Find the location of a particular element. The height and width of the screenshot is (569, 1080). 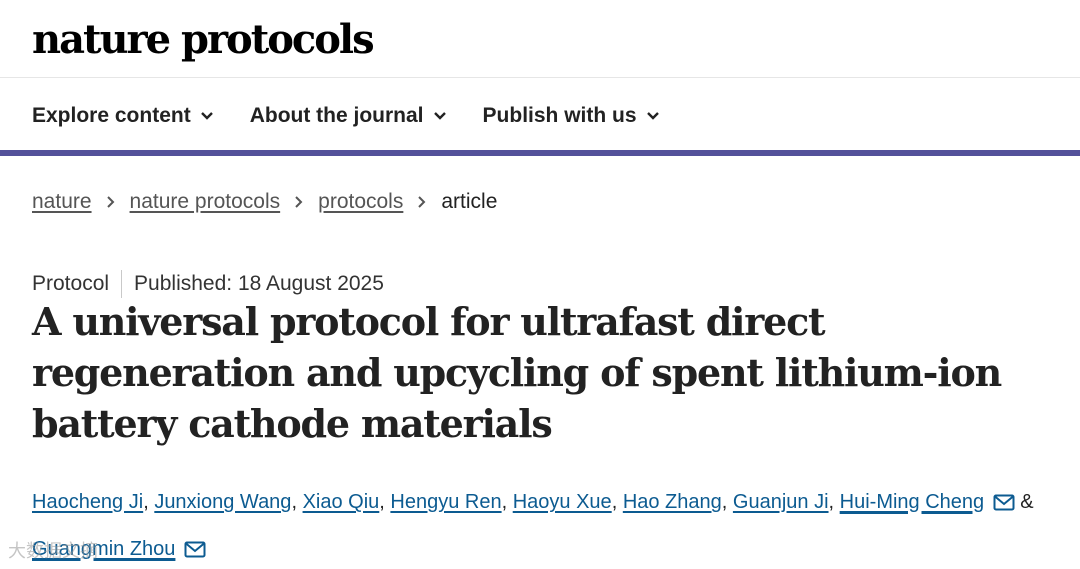

author-link: Haocheng Ji is located at coordinates (87, 502).